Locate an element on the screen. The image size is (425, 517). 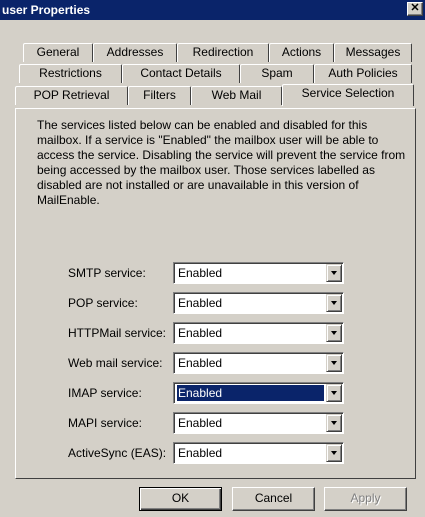
mapi-service-value: Enabled is located at coordinates (200, 423).